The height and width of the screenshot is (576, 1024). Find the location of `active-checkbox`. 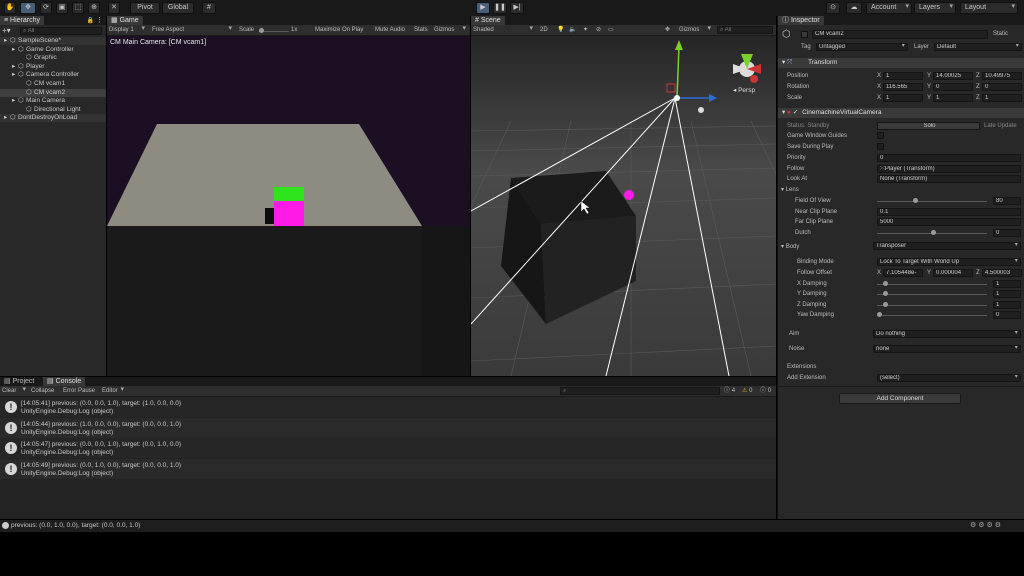

active-checkbox is located at coordinates (804, 34).